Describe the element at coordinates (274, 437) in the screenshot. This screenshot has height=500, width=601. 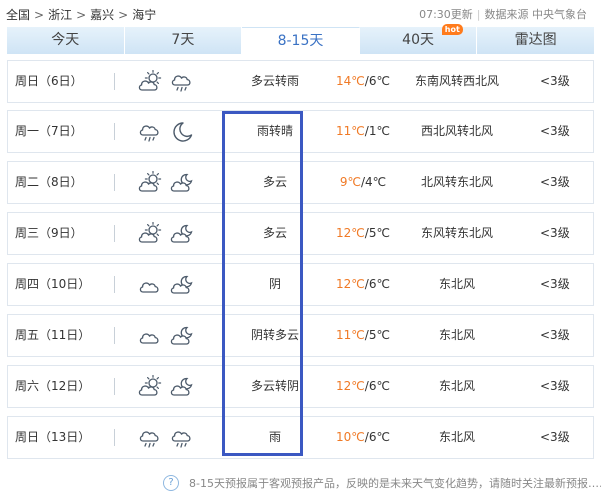
I see `weather-condition: 雨` at that location.